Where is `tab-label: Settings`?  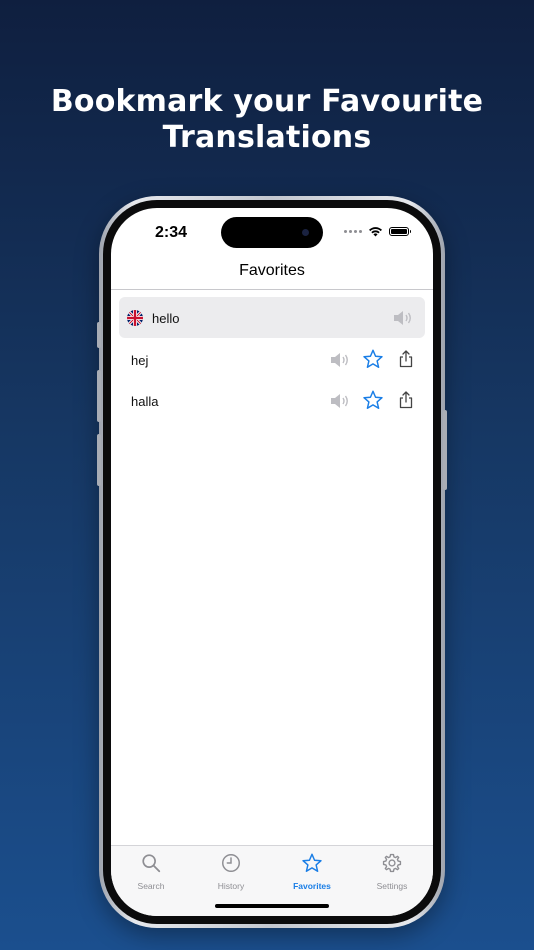
tab-label: Settings is located at coordinates (392, 886).